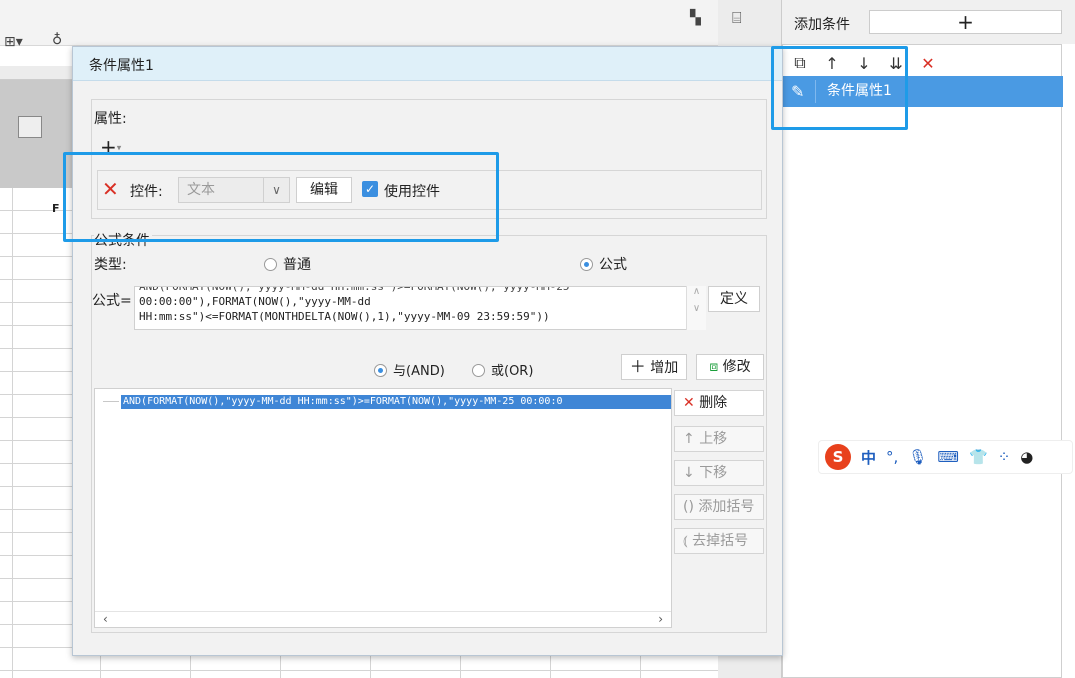 The width and height of the screenshot is (1075, 678). I want to click on list-item-label: 条件属性1, so click(859, 91).